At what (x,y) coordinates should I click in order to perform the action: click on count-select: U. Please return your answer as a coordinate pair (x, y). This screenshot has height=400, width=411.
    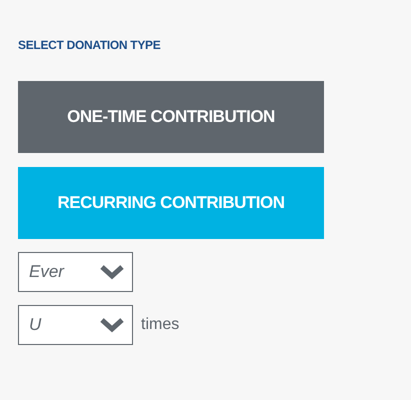
    Looking at the image, I should click on (75, 325).